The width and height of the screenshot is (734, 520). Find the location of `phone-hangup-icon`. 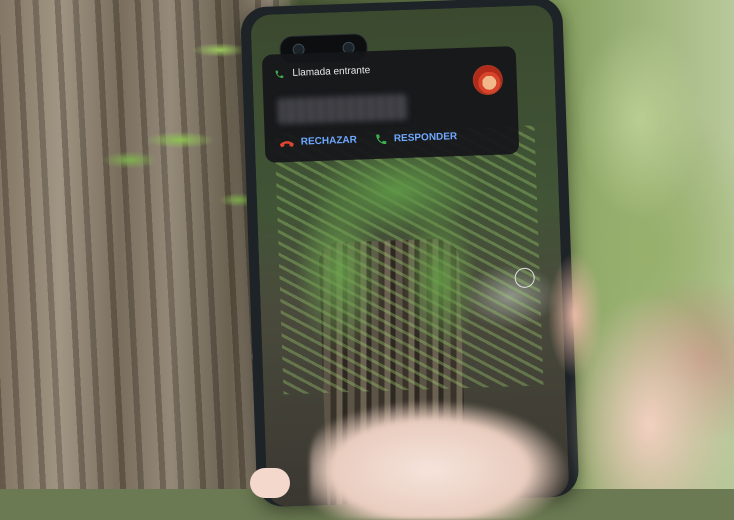

phone-hangup-icon is located at coordinates (287, 142).